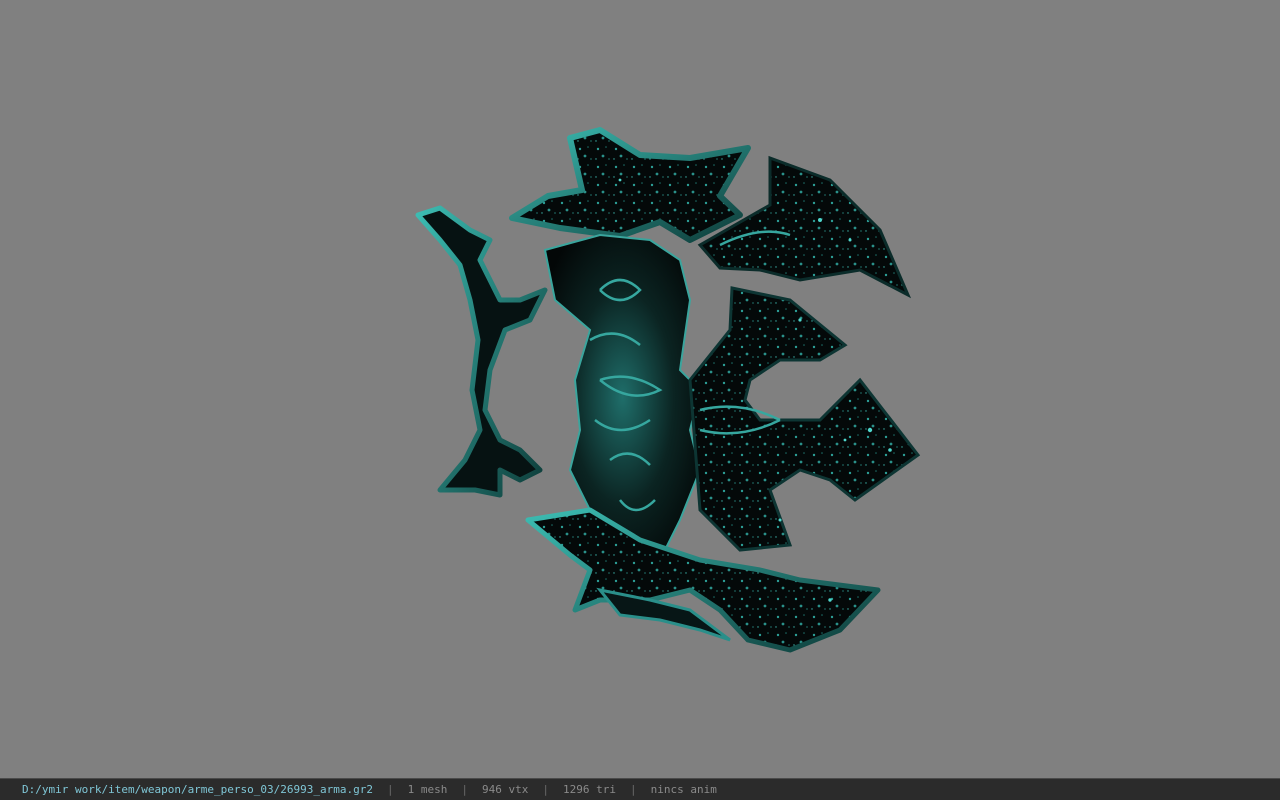 The height and width of the screenshot is (800, 1280). I want to click on model-part-top-blade, so click(630, 185).